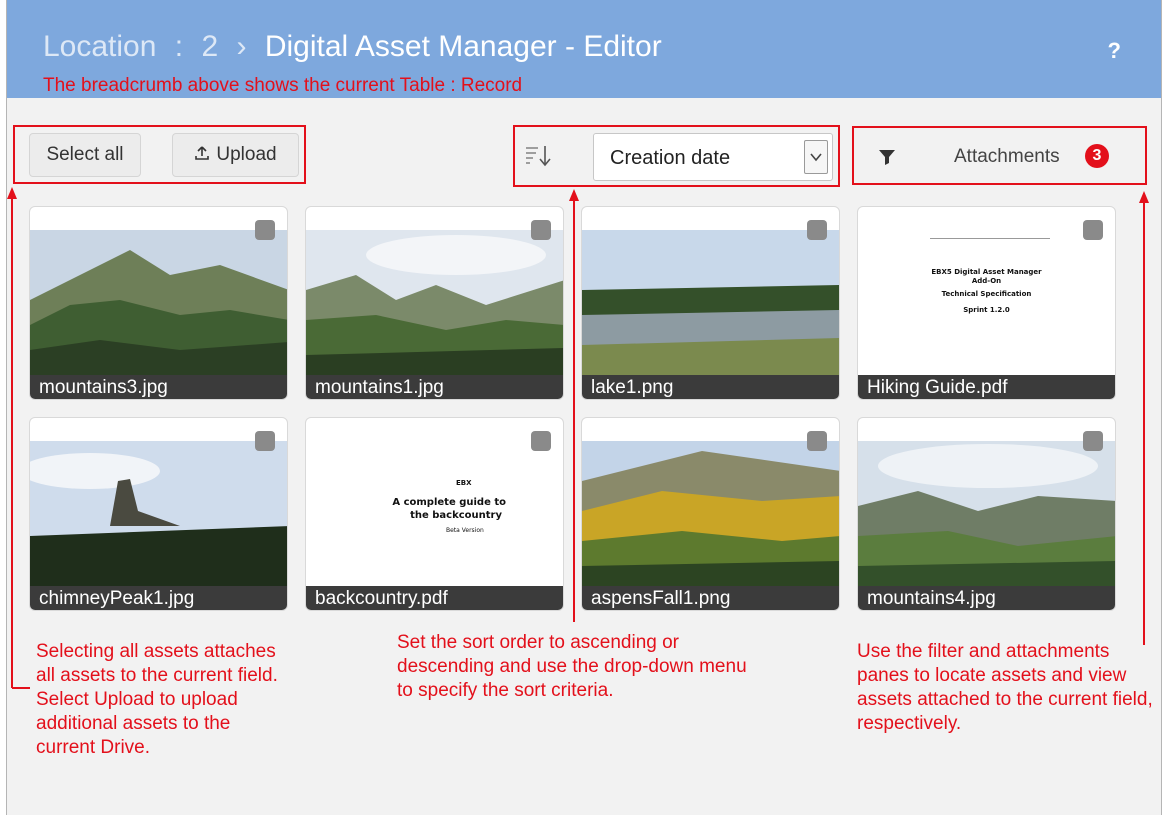 The height and width of the screenshot is (815, 1168). Describe the element at coordinates (159, 154) in the screenshot. I see `highlight-select-upload` at that location.